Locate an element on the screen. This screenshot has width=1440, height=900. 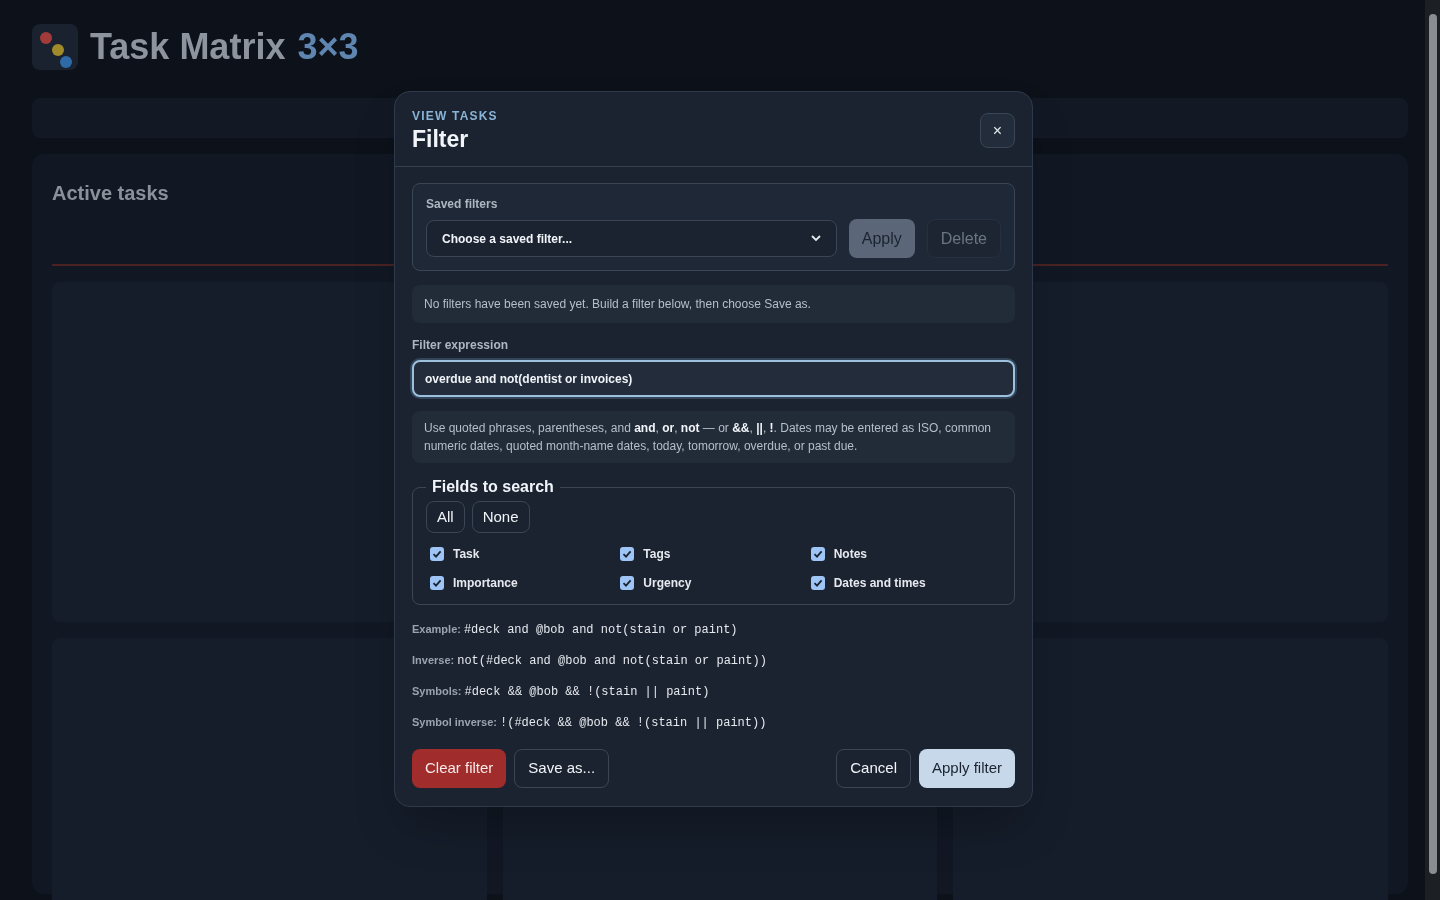
expression-field: overdue and not(dentist or invoices) is located at coordinates (713, 378).